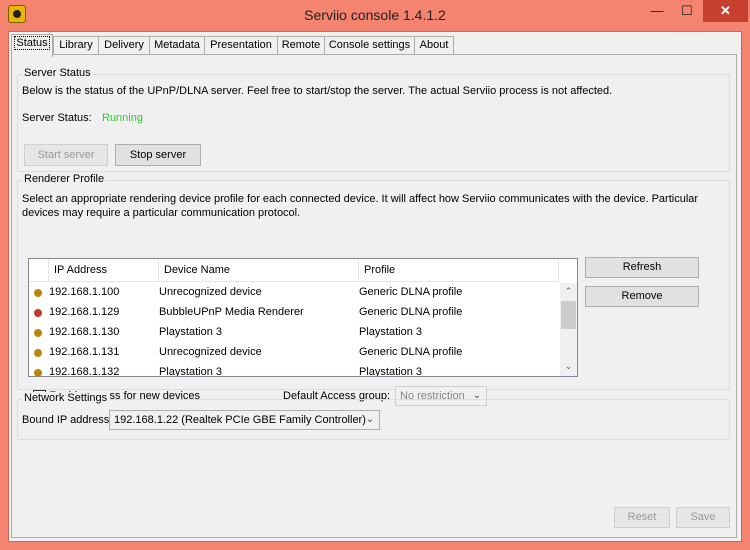  Describe the element at coordinates (84, 292) in the screenshot. I see `ip-cell: 192.168.1.100` at that location.